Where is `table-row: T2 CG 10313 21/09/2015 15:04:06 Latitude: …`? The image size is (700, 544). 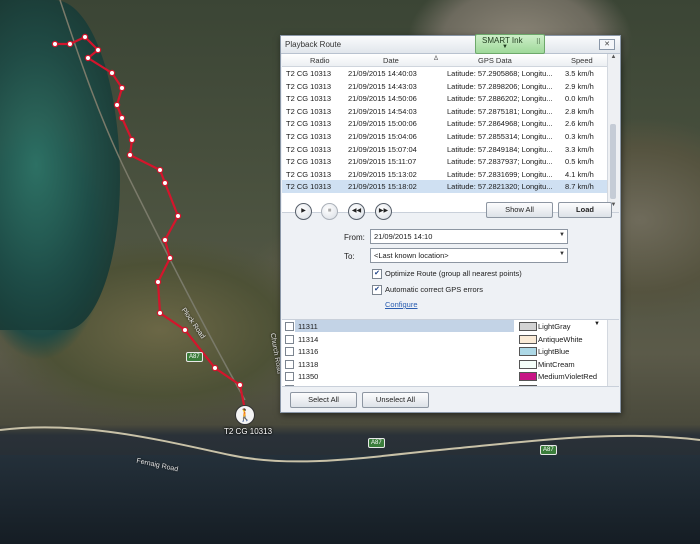
table-row: T2 CG 10313 21/09/2015 15:04:06 Latitude: … is located at coordinates (444, 136).